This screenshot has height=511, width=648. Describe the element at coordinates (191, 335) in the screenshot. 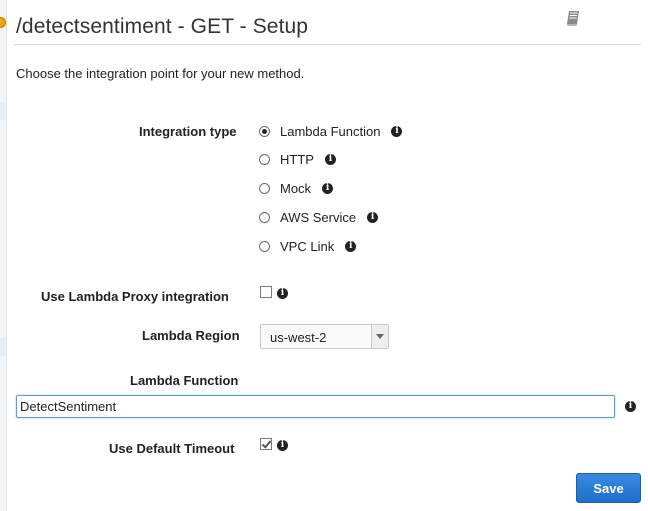

I see `lambda-region-label: Lambda Region` at that location.